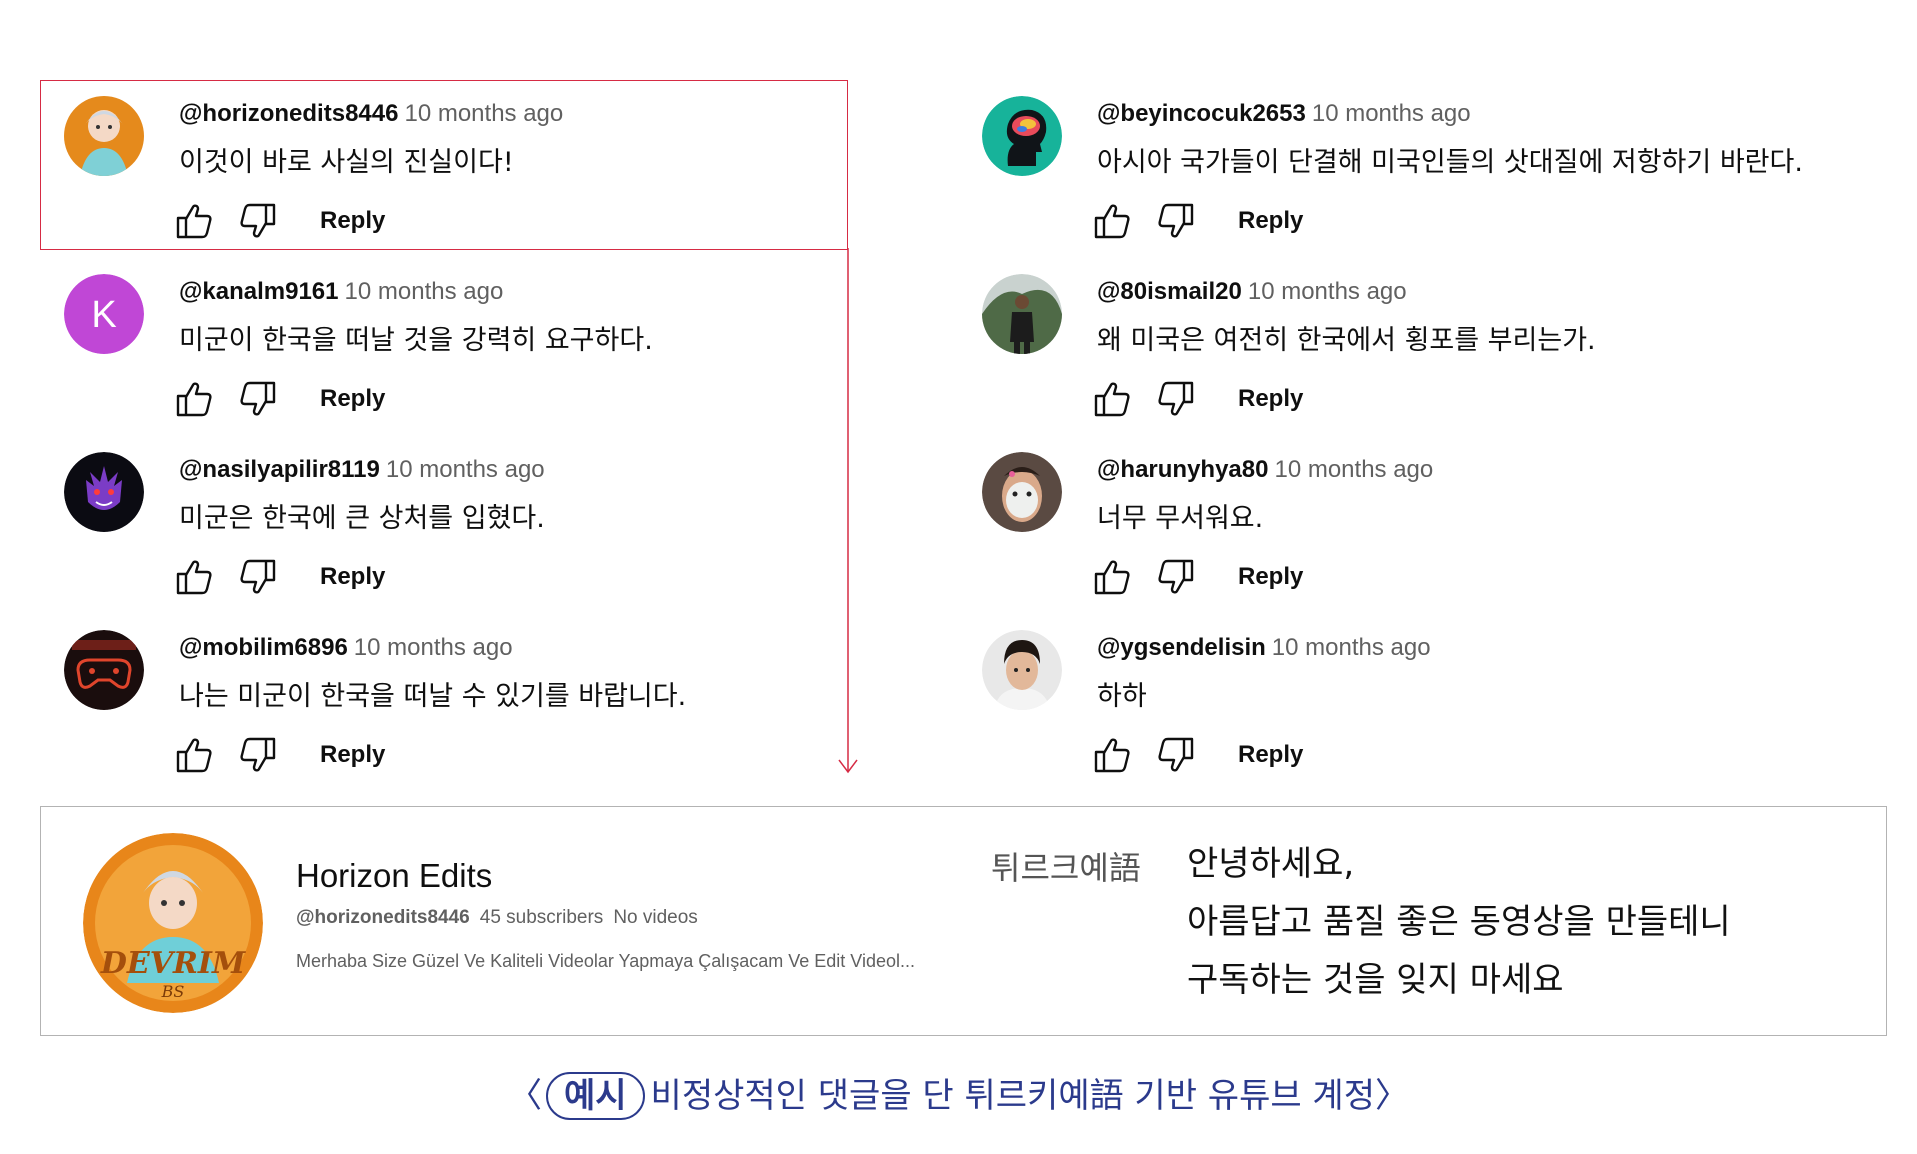 The height and width of the screenshot is (1154, 1917). I want to click on person-outdoor-avatar-icon, so click(1022, 314).